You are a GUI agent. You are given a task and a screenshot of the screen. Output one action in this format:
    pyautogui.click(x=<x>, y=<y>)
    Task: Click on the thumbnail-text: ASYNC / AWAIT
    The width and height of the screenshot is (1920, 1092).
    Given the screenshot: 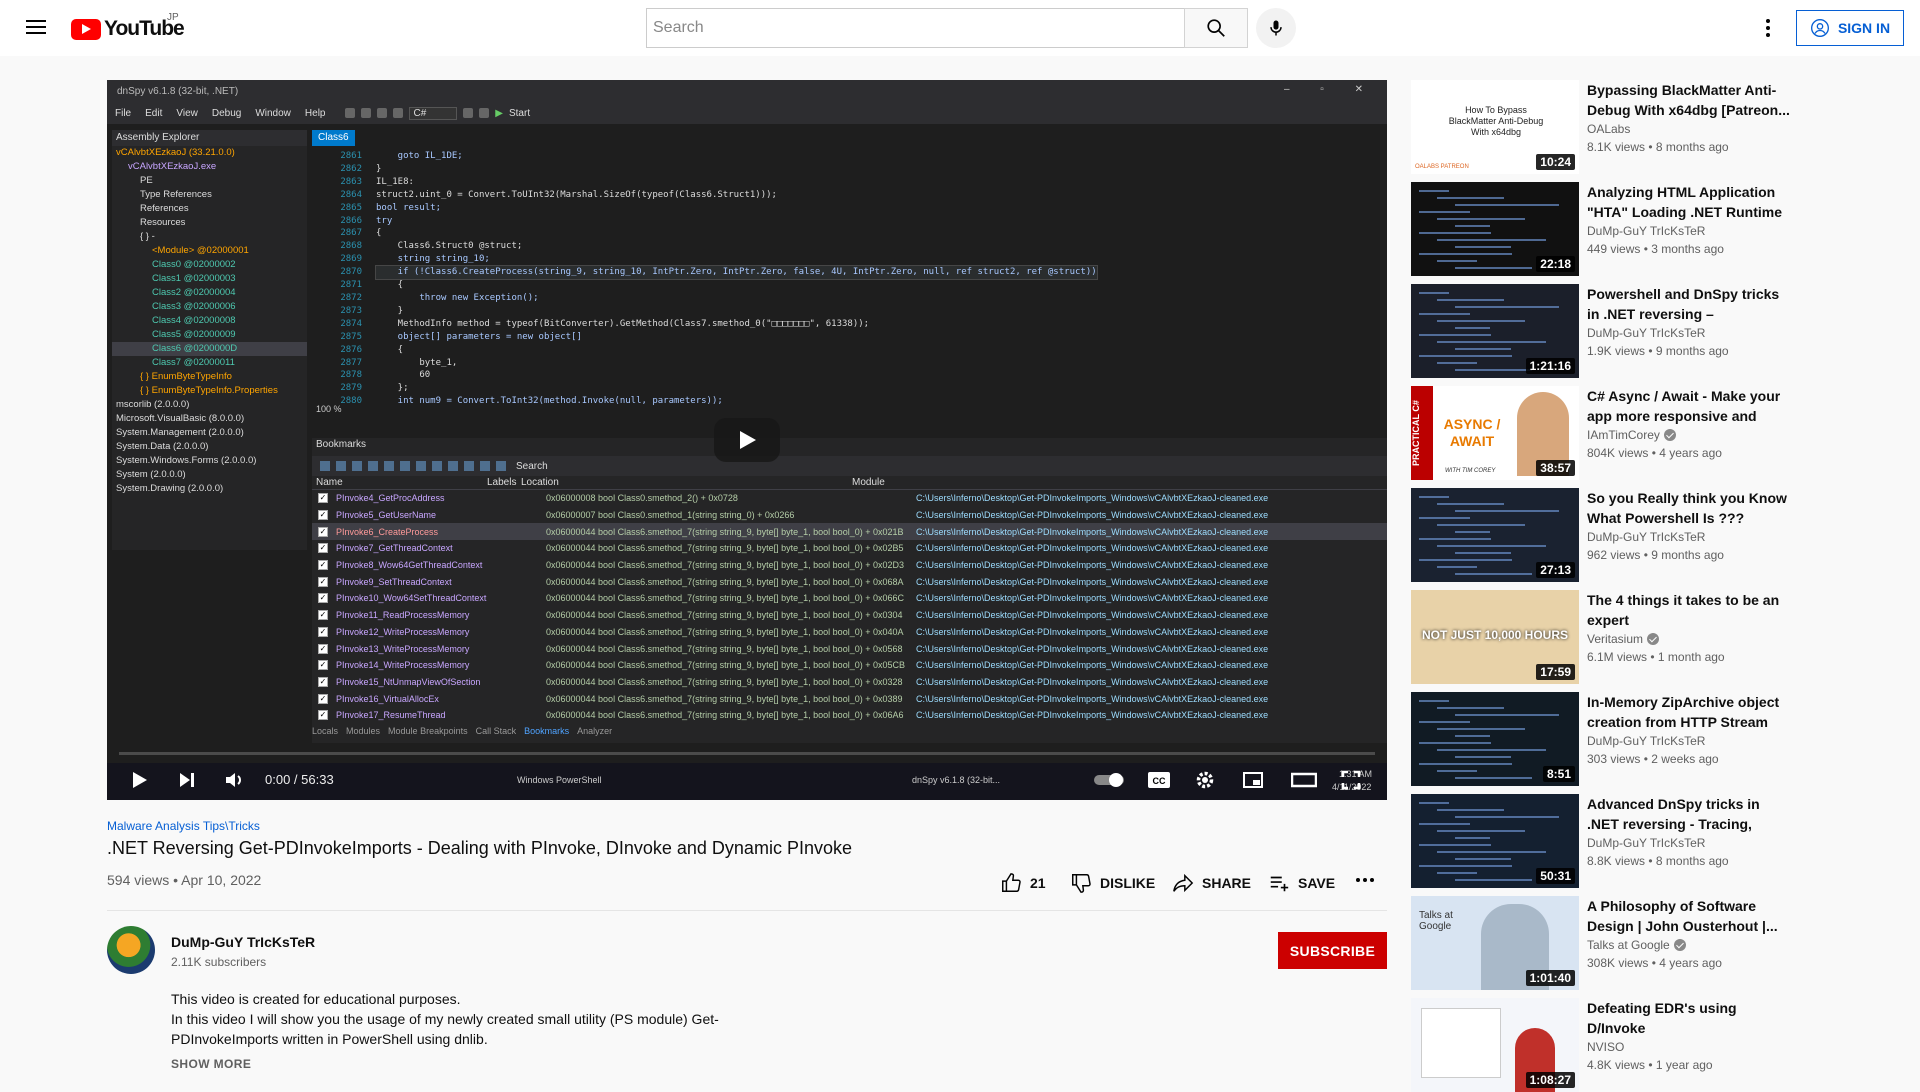 What is the action you would take?
    pyautogui.click(x=1472, y=432)
    